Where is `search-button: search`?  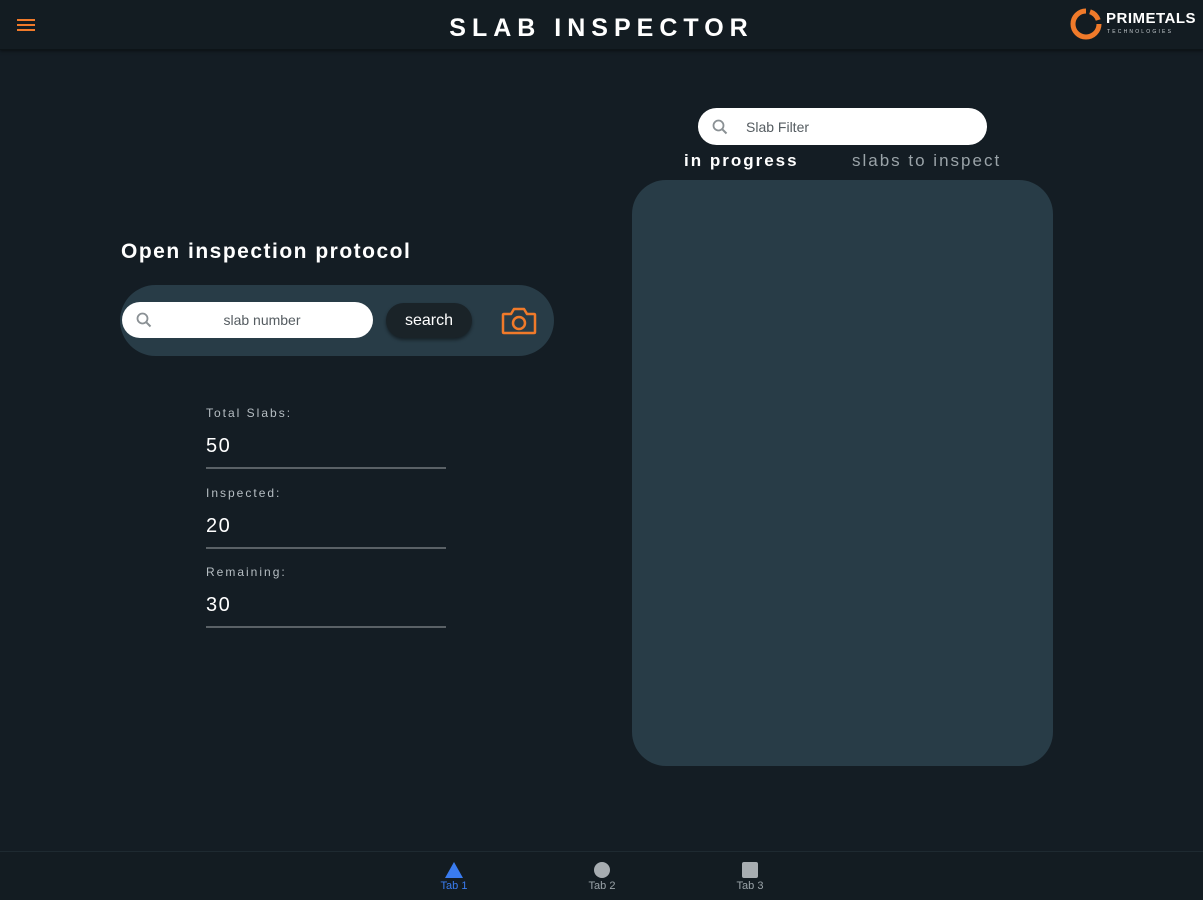
search-button: search is located at coordinates (429, 320).